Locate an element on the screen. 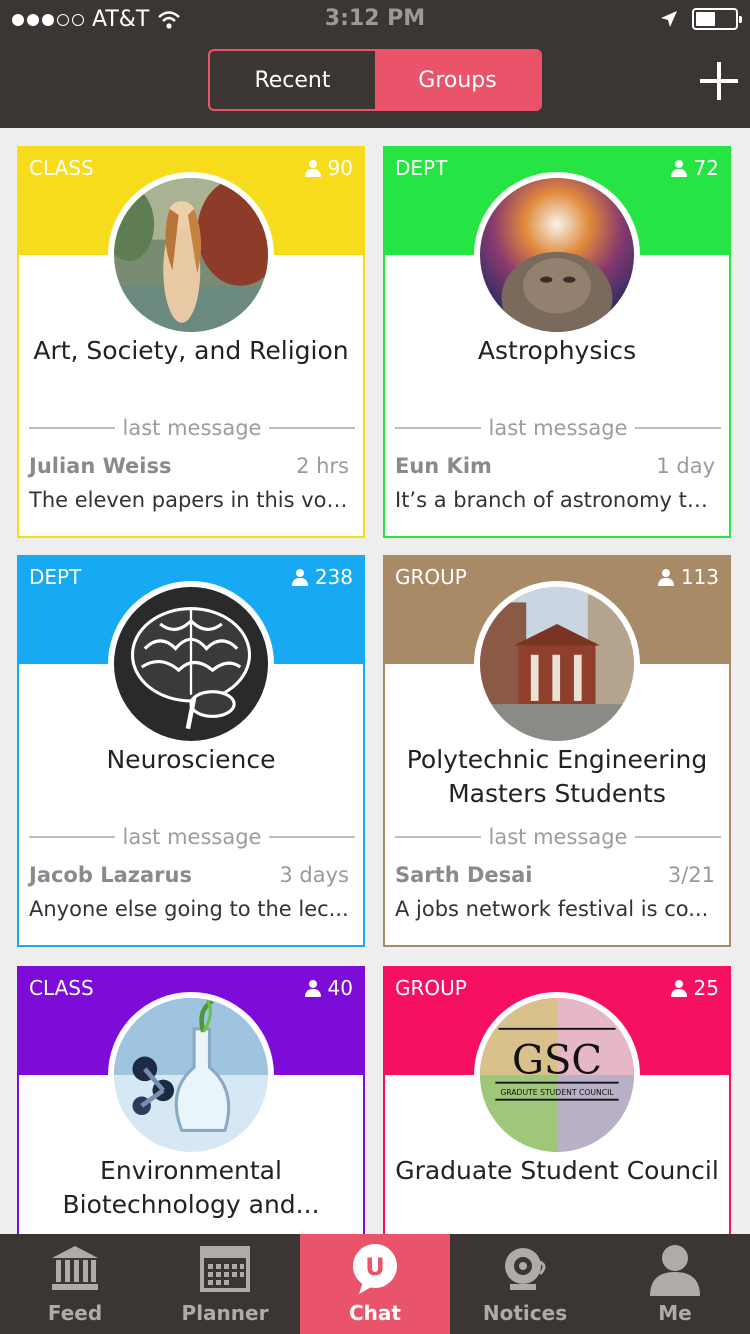 The height and width of the screenshot is (1334, 750). member-count: 113 is located at coordinates (688, 577).